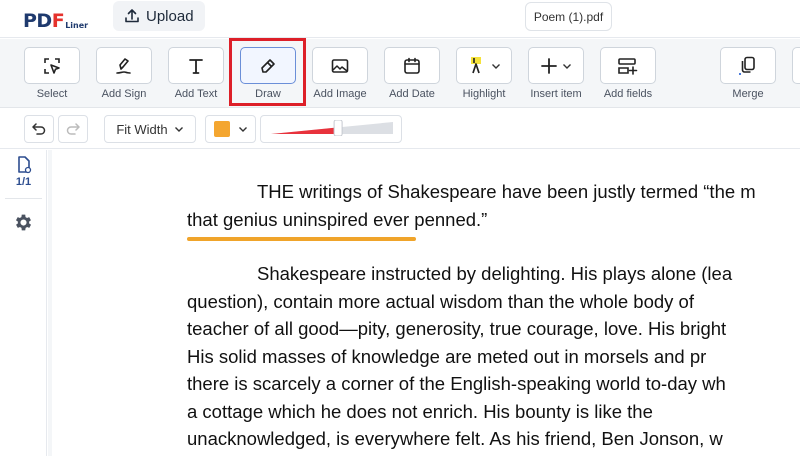  I want to click on sidebar-divider, so click(23, 198).